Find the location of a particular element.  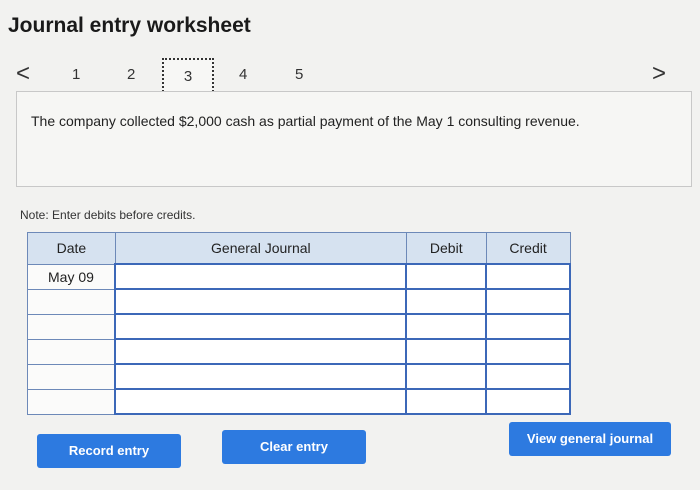

entry-note: Note: Enter debits before credits. is located at coordinates (108, 215).